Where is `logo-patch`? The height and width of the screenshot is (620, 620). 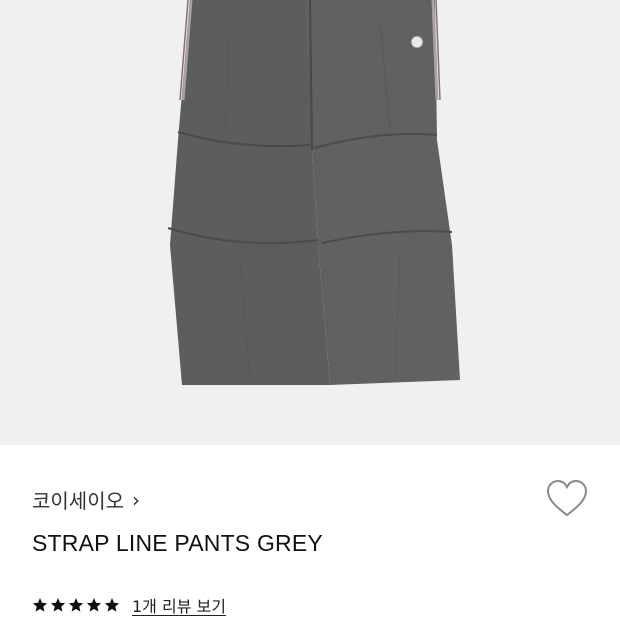 logo-patch is located at coordinates (417, 42).